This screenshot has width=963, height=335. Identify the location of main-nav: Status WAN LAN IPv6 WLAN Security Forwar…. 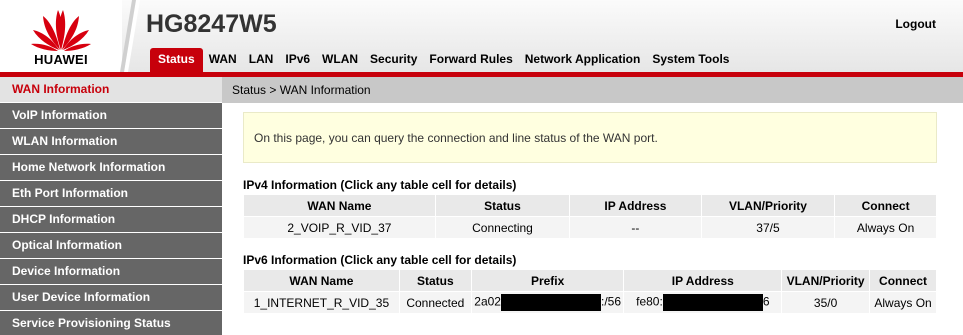
(442, 60).